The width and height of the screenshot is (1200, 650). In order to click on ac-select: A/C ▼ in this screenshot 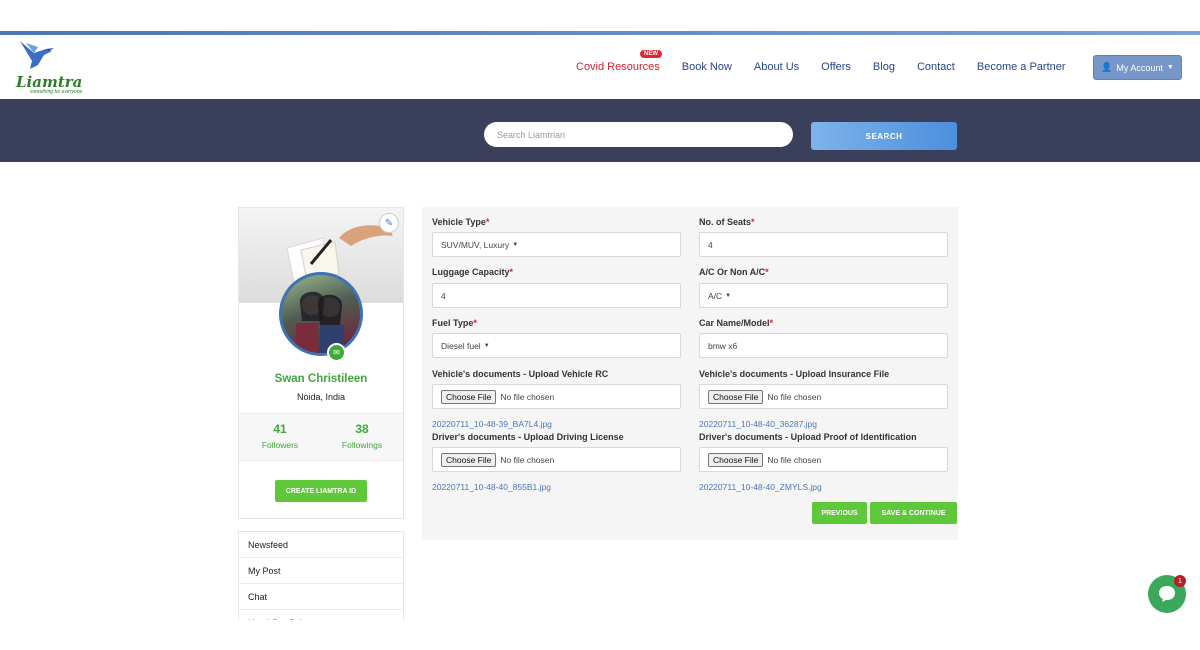, I will do `click(823, 295)`.